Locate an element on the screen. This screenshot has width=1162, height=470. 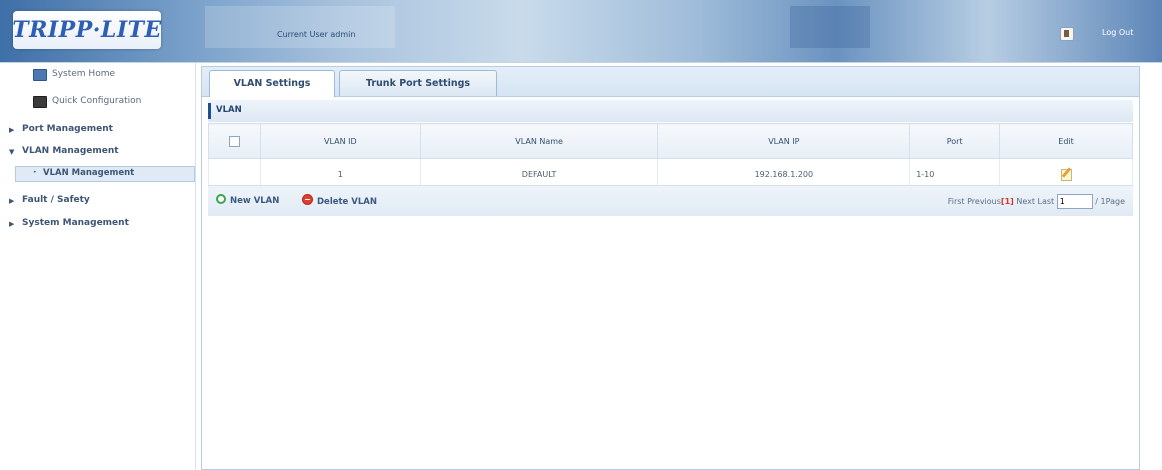
pager-last-link: Last is located at coordinates (1046, 201).